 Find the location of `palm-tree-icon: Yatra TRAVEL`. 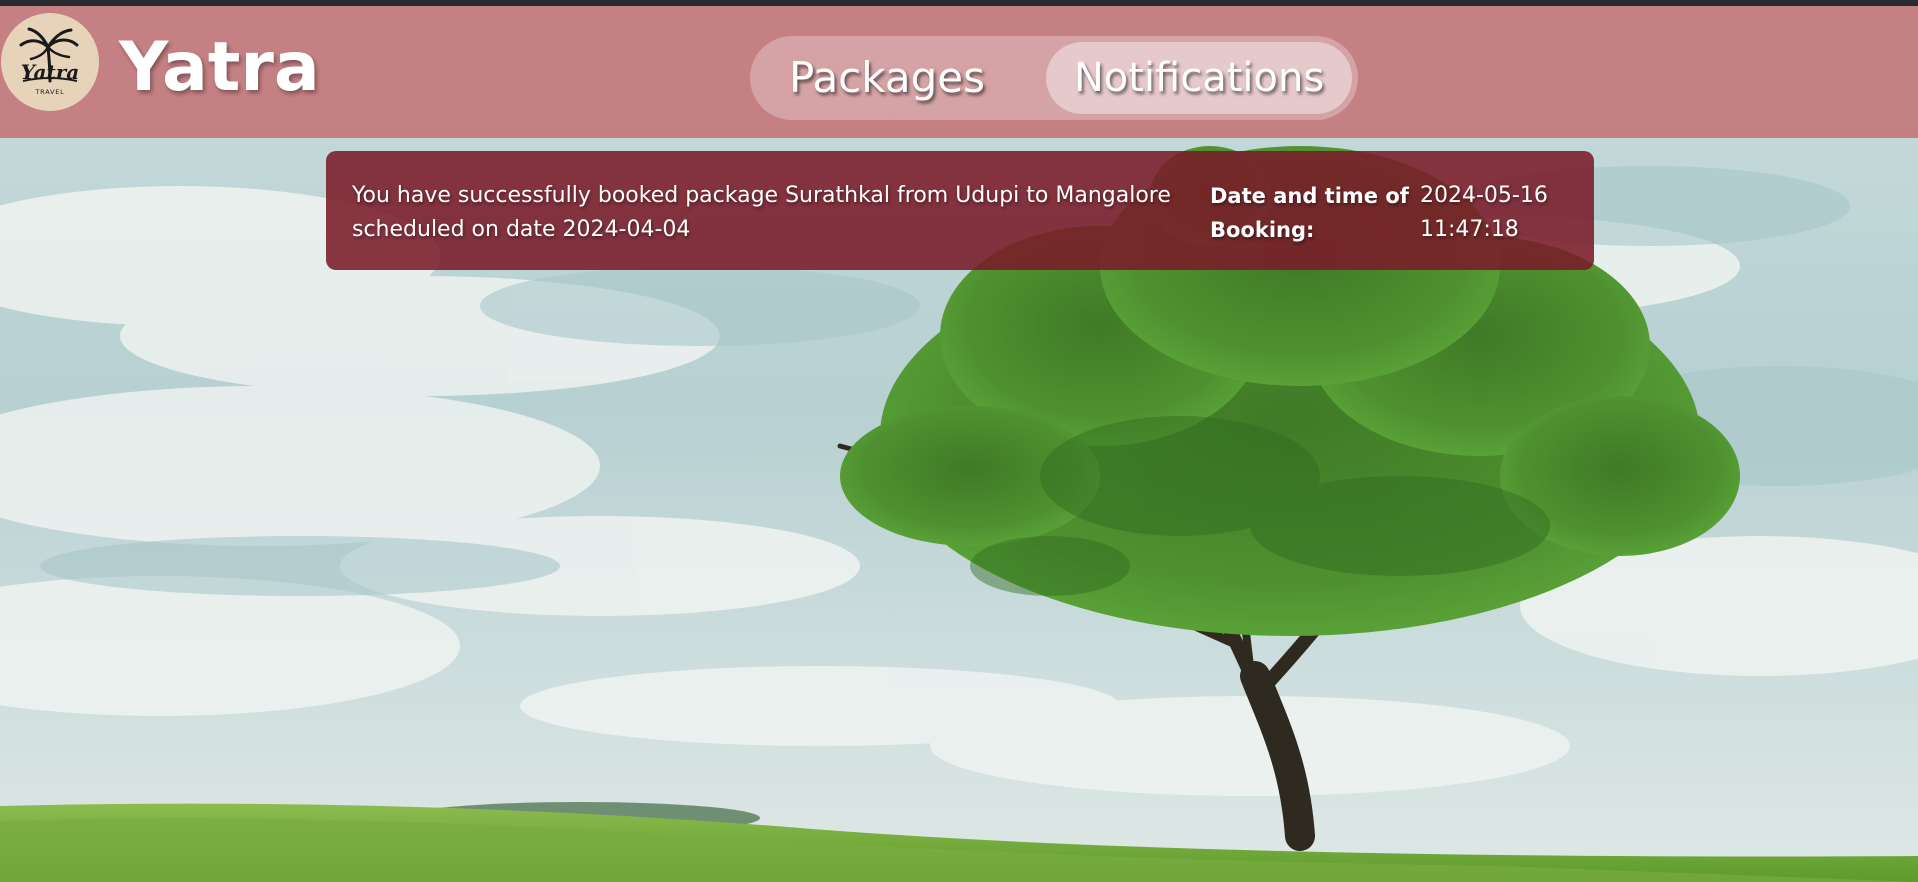

palm-tree-icon: Yatra TRAVEL is located at coordinates (49, 61).